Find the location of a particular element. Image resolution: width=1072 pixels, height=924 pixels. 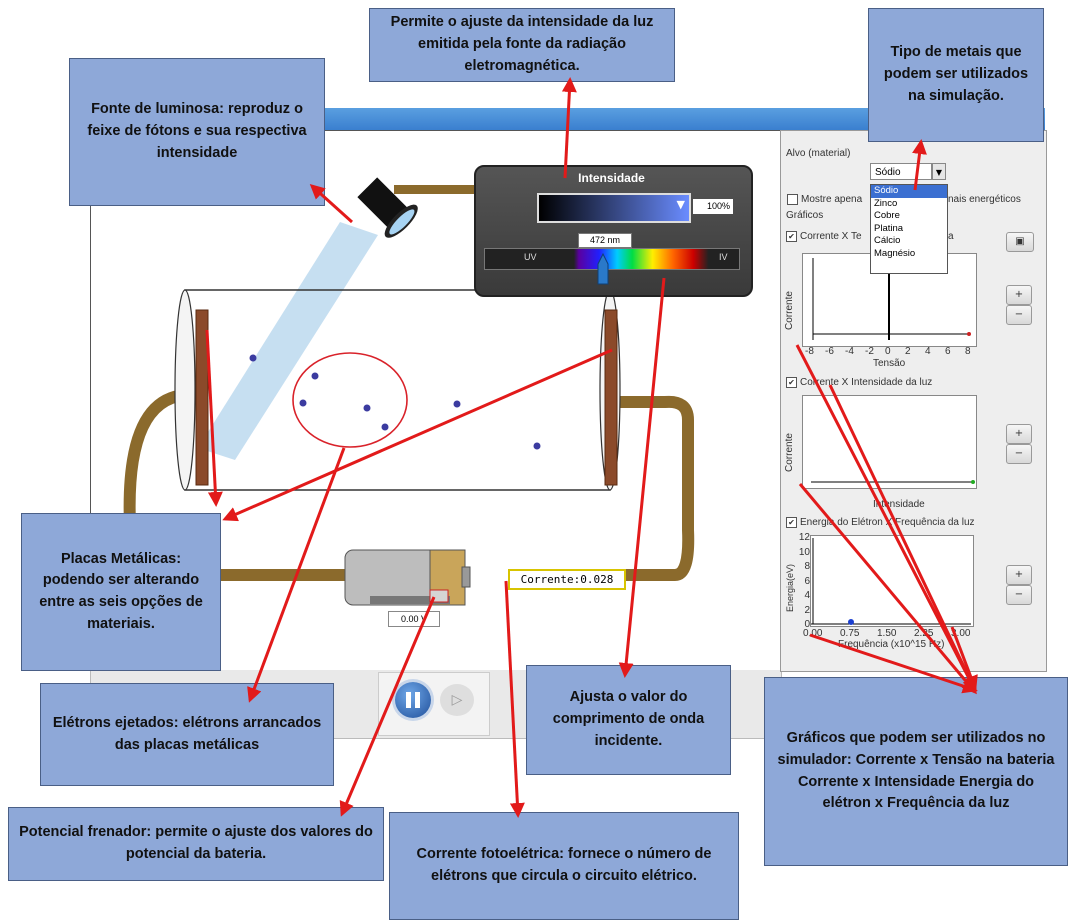

wavelength-slider is located at coordinates (612, 259).